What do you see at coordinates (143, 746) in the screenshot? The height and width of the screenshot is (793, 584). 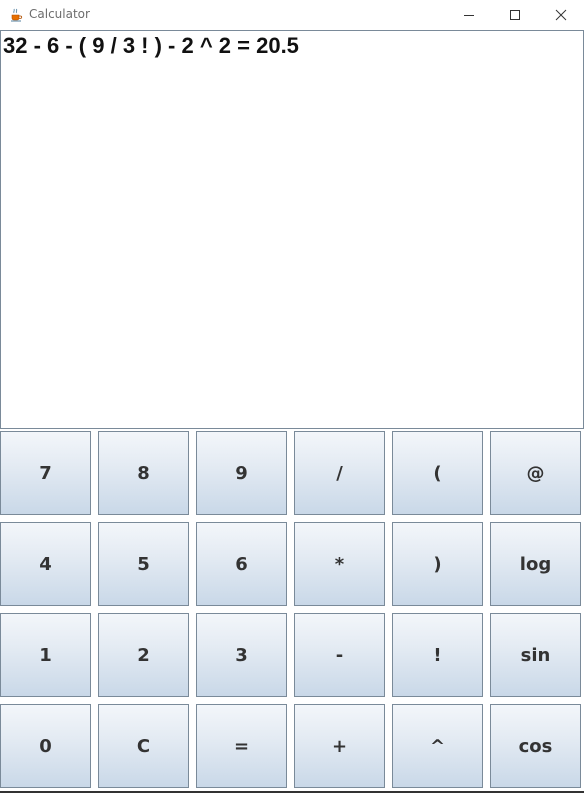 I see `key-clear: C` at bounding box center [143, 746].